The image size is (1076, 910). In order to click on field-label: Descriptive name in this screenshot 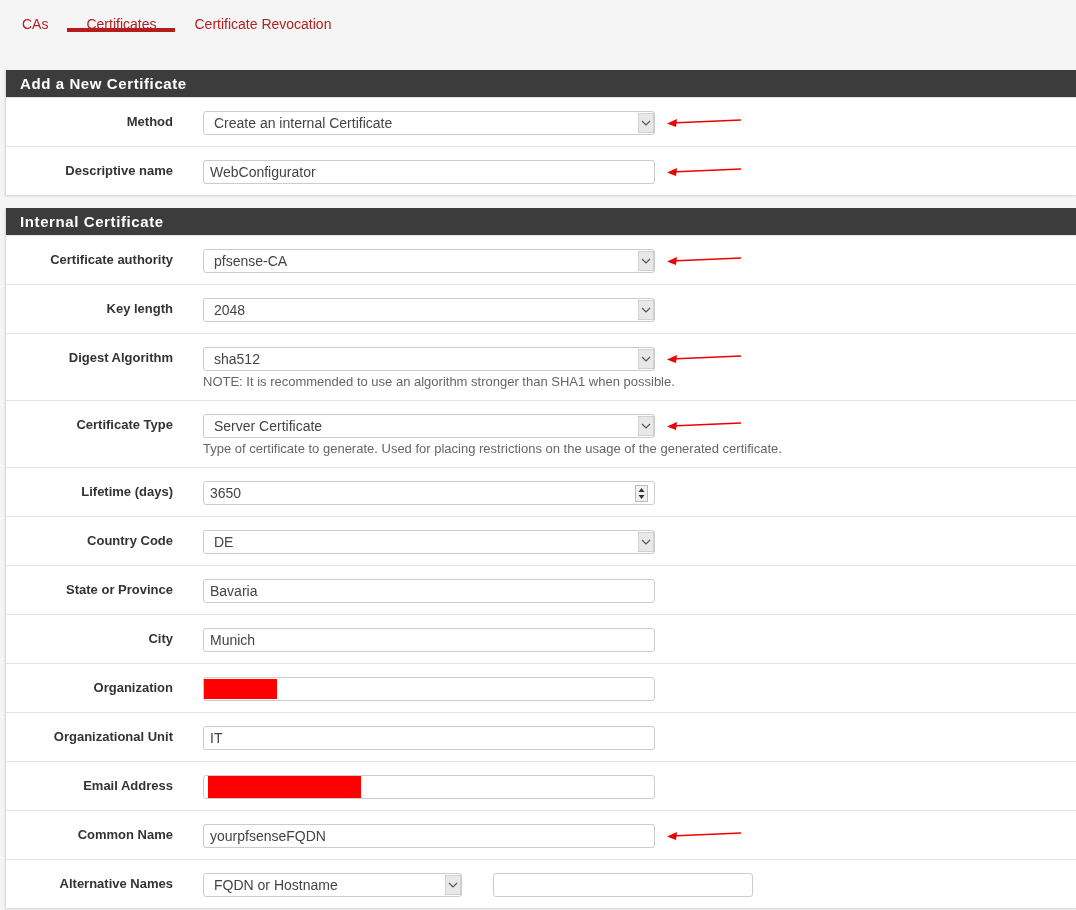, I will do `click(118, 170)`.